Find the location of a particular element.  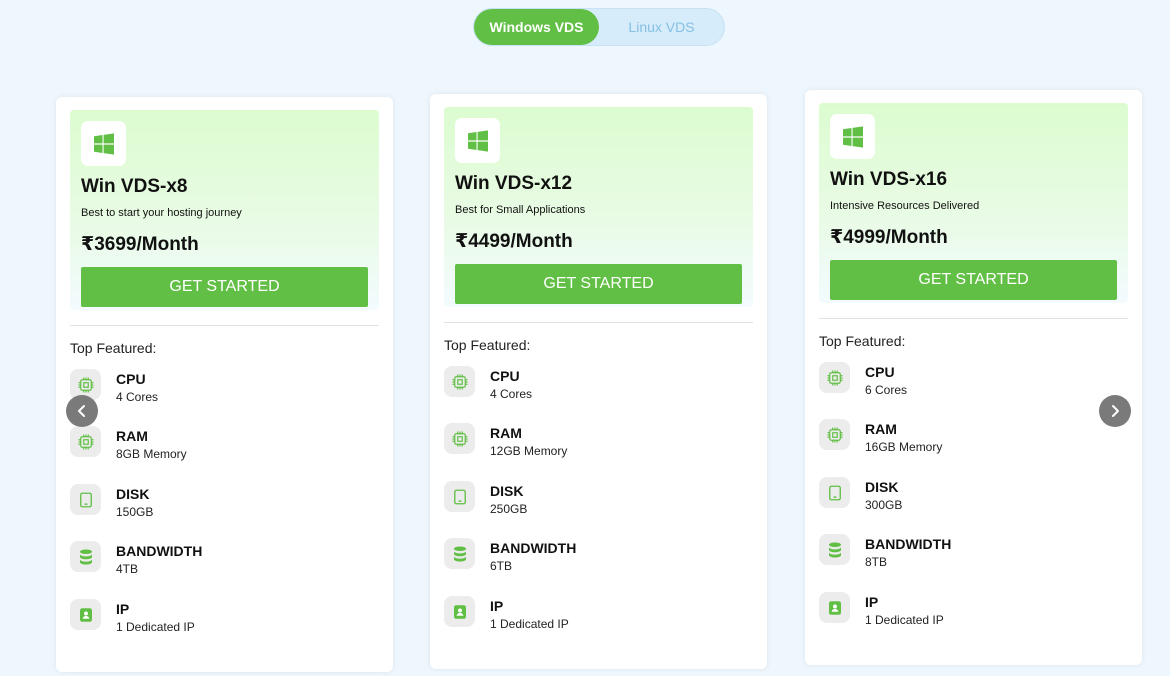

feature-value: 8TB is located at coordinates (876, 562).